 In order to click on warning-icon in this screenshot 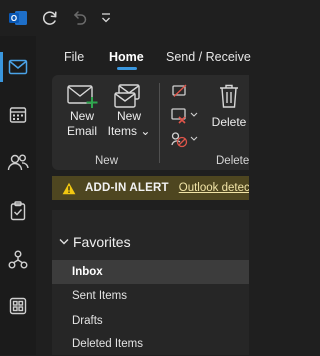, I will do `click(69, 188)`.